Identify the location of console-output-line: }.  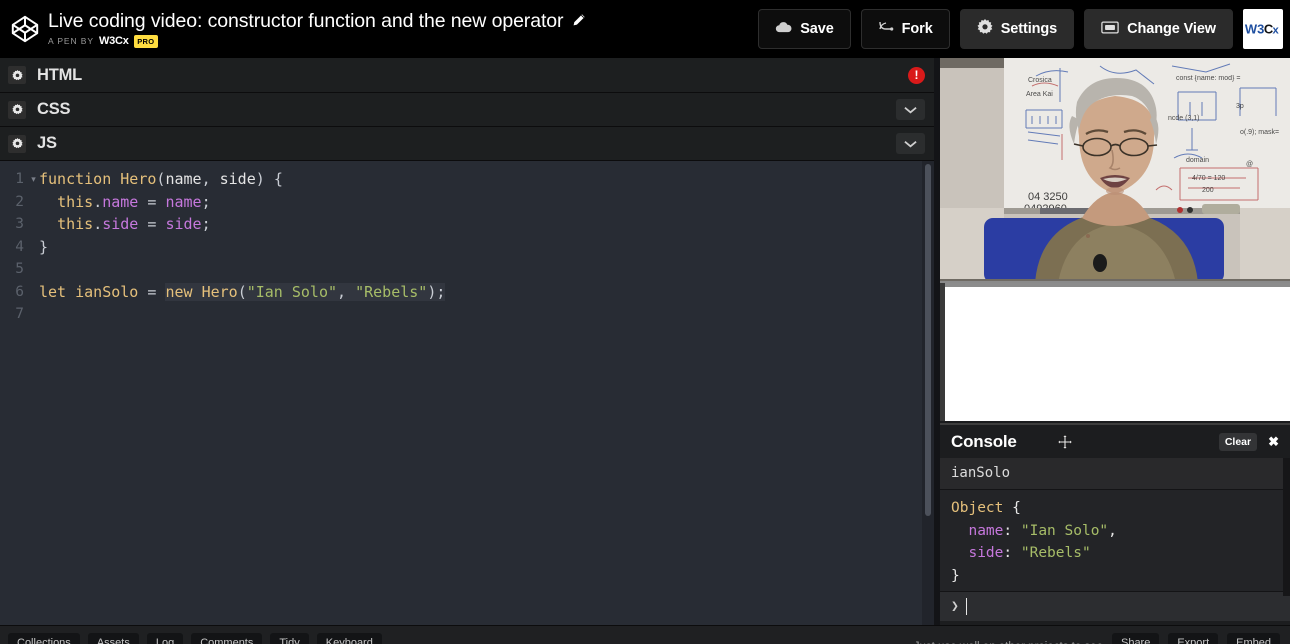
(955, 575).